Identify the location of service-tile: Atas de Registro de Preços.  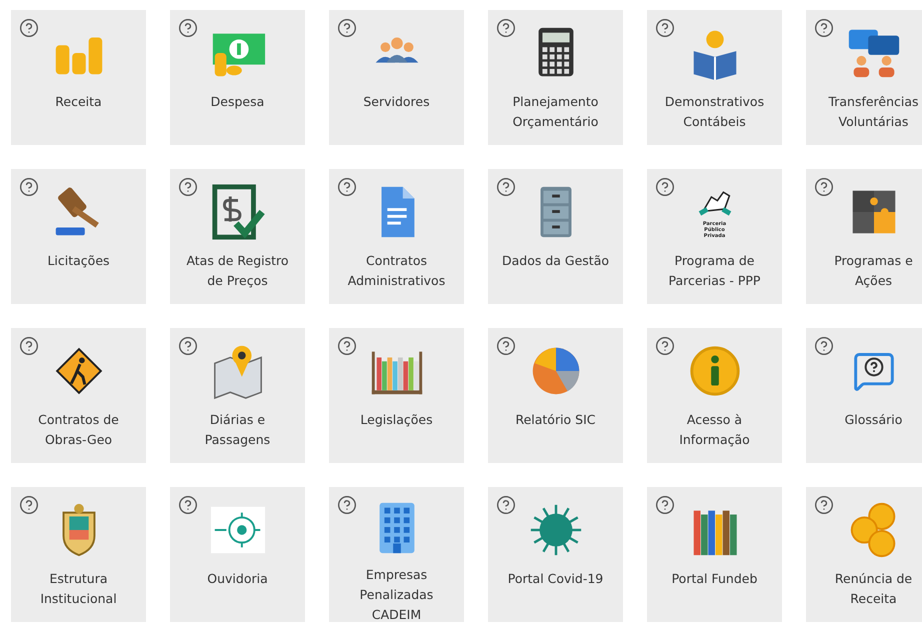
(237, 236).